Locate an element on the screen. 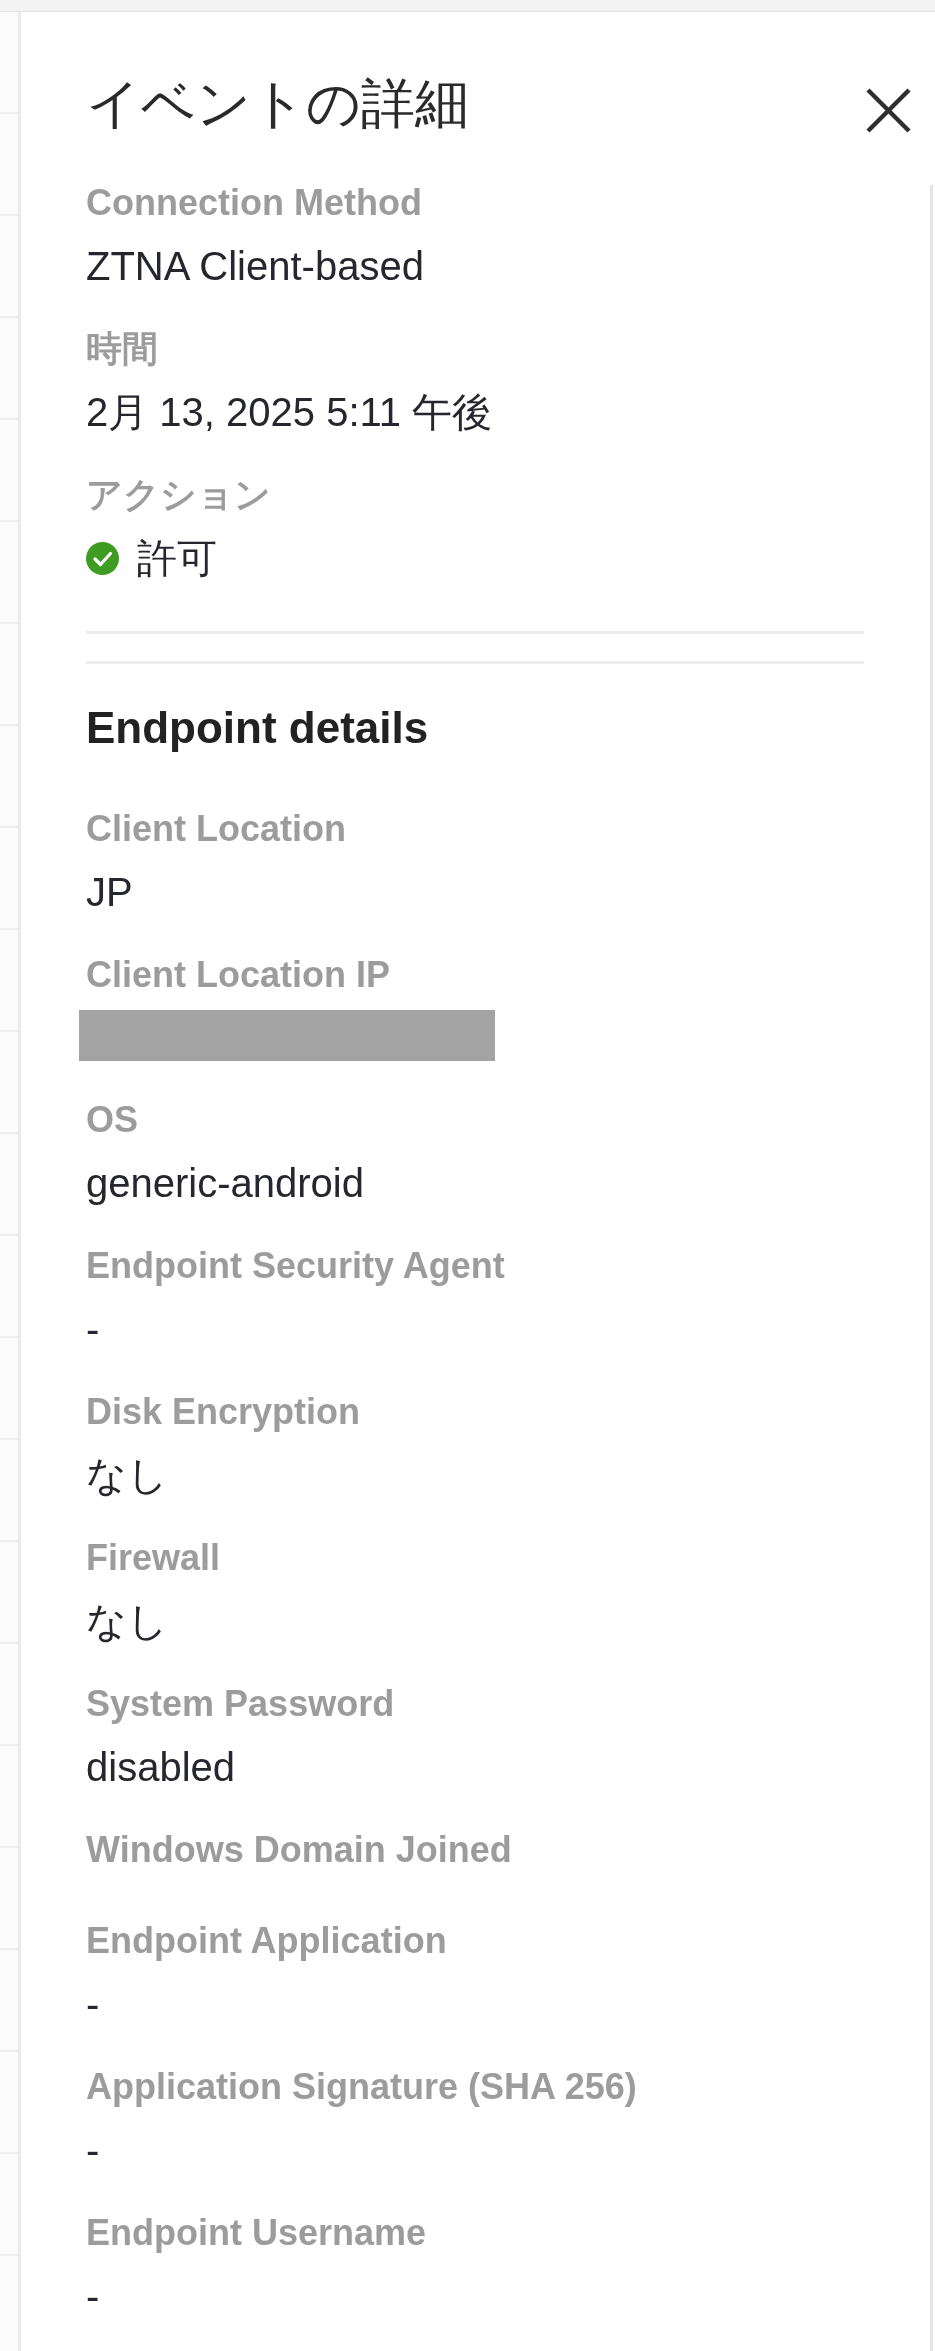  field-value: 2月 13, 2025 5:11 午後 is located at coordinates (290, 412).